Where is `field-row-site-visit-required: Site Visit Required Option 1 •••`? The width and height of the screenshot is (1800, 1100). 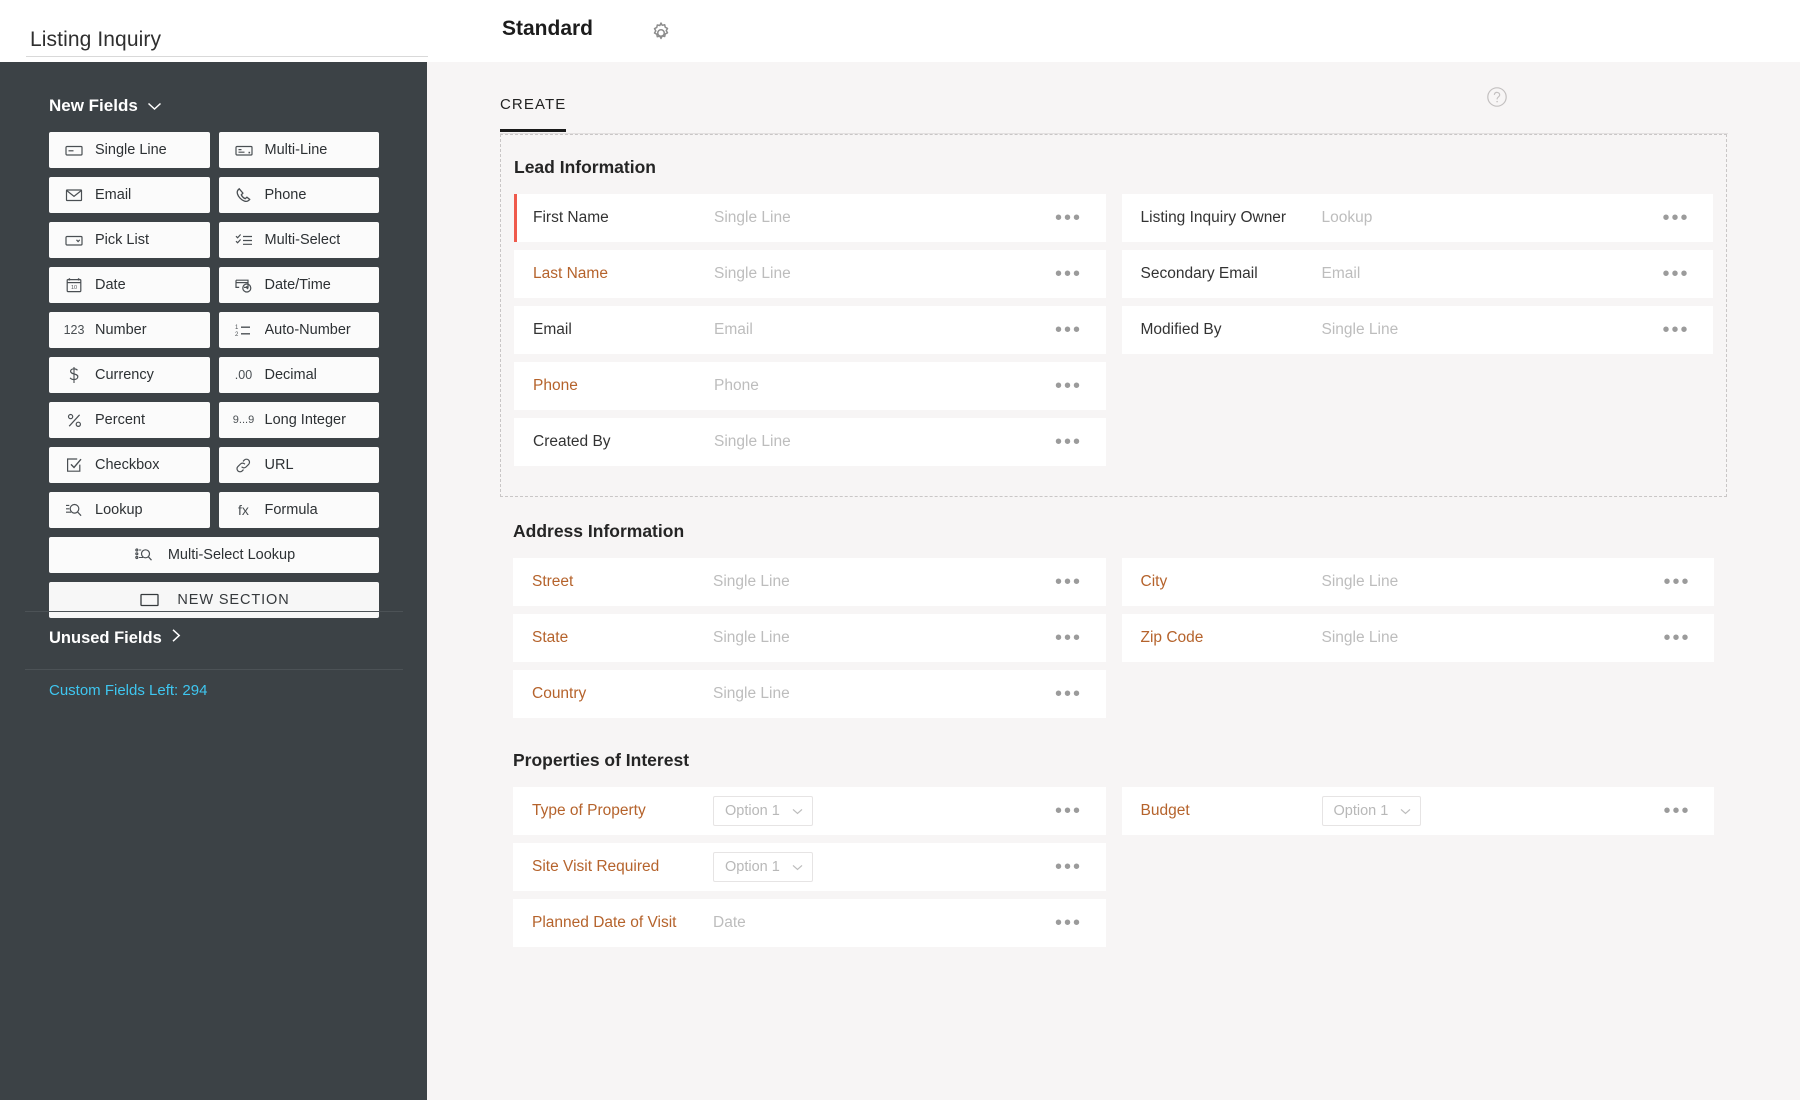
field-row-site-visit-required: Site Visit Required Option 1 ••• is located at coordinates (809, 867).